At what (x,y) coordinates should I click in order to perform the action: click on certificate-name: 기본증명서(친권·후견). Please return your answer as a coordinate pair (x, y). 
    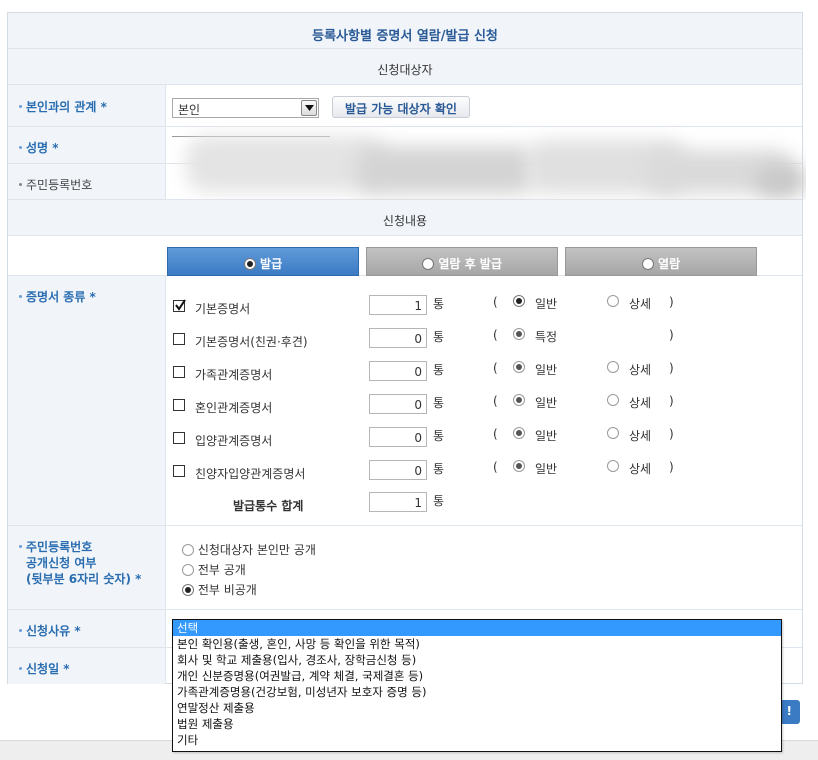
    Looking at the image, I should click on (251, 342).